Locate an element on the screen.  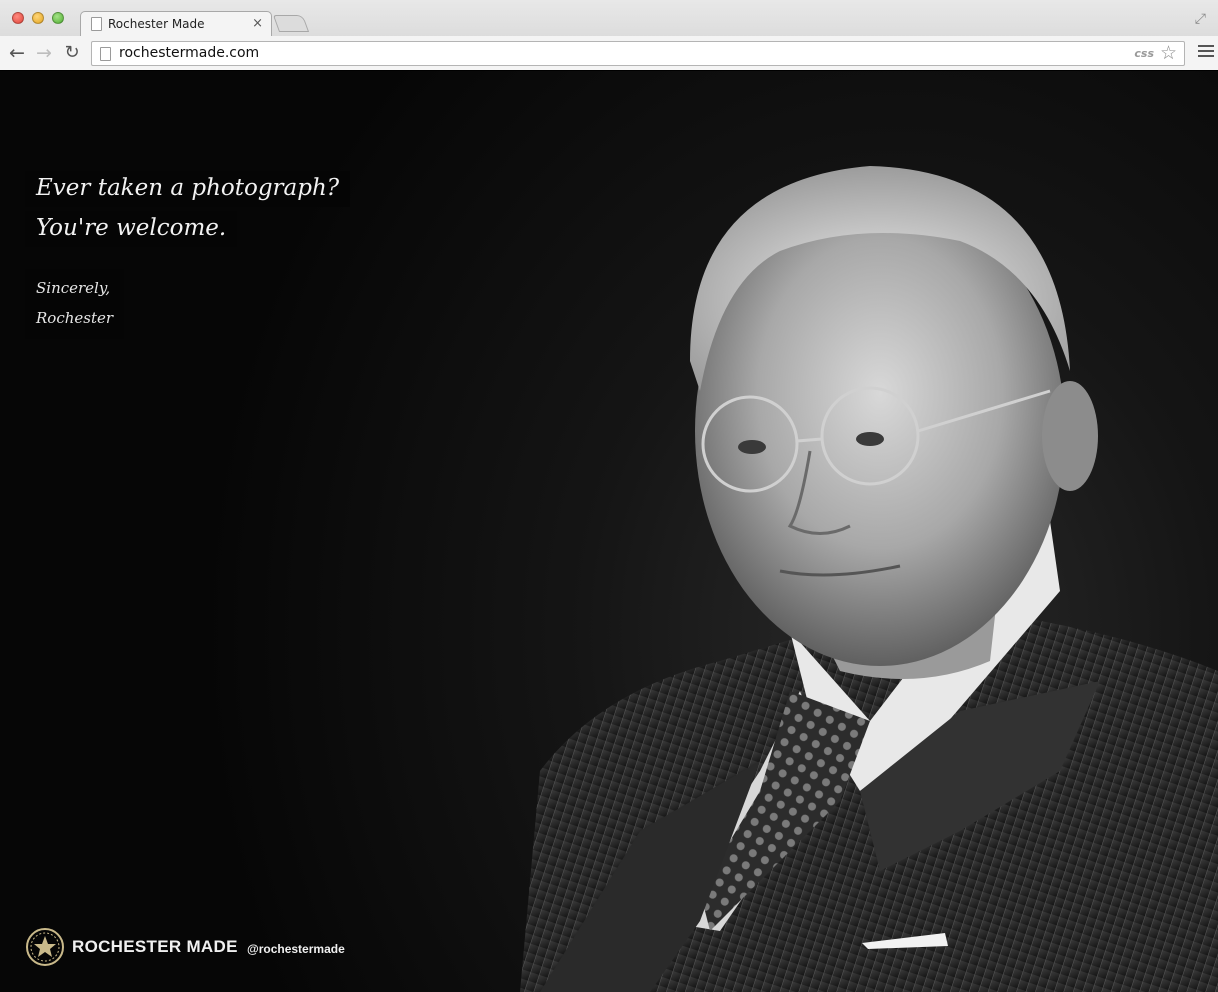
back-button: ← is located at coordinates (17, 53).